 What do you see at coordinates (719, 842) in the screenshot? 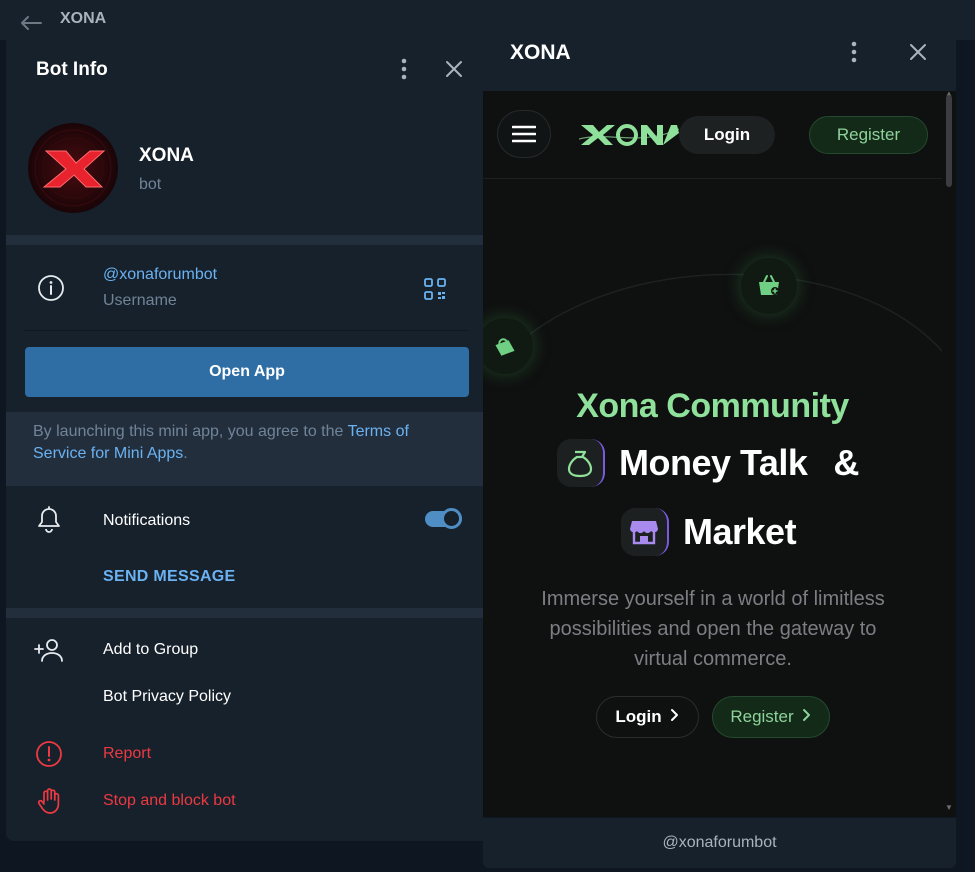
I see `mini-app-footer: @xonaforumbot` at bounding box center [719, 842].